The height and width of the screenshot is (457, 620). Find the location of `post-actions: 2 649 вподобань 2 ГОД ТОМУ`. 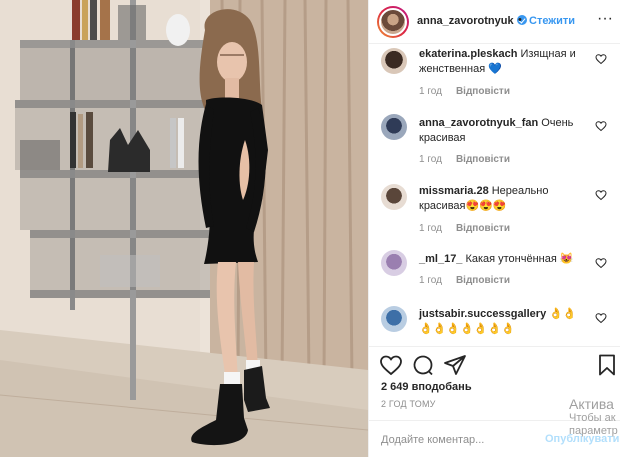

post-actions: 2 649 вподобань 2 ГОД ТОМУ is located at coordinates (494, 387).